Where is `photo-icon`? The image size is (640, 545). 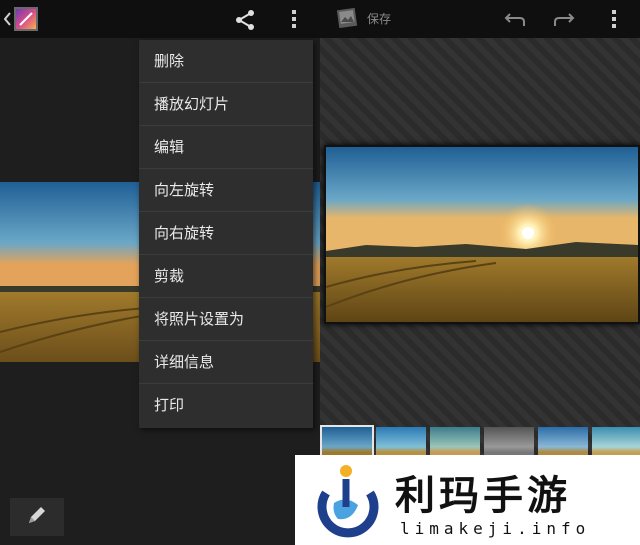
photo-icon is located at coordinates (347, 19).